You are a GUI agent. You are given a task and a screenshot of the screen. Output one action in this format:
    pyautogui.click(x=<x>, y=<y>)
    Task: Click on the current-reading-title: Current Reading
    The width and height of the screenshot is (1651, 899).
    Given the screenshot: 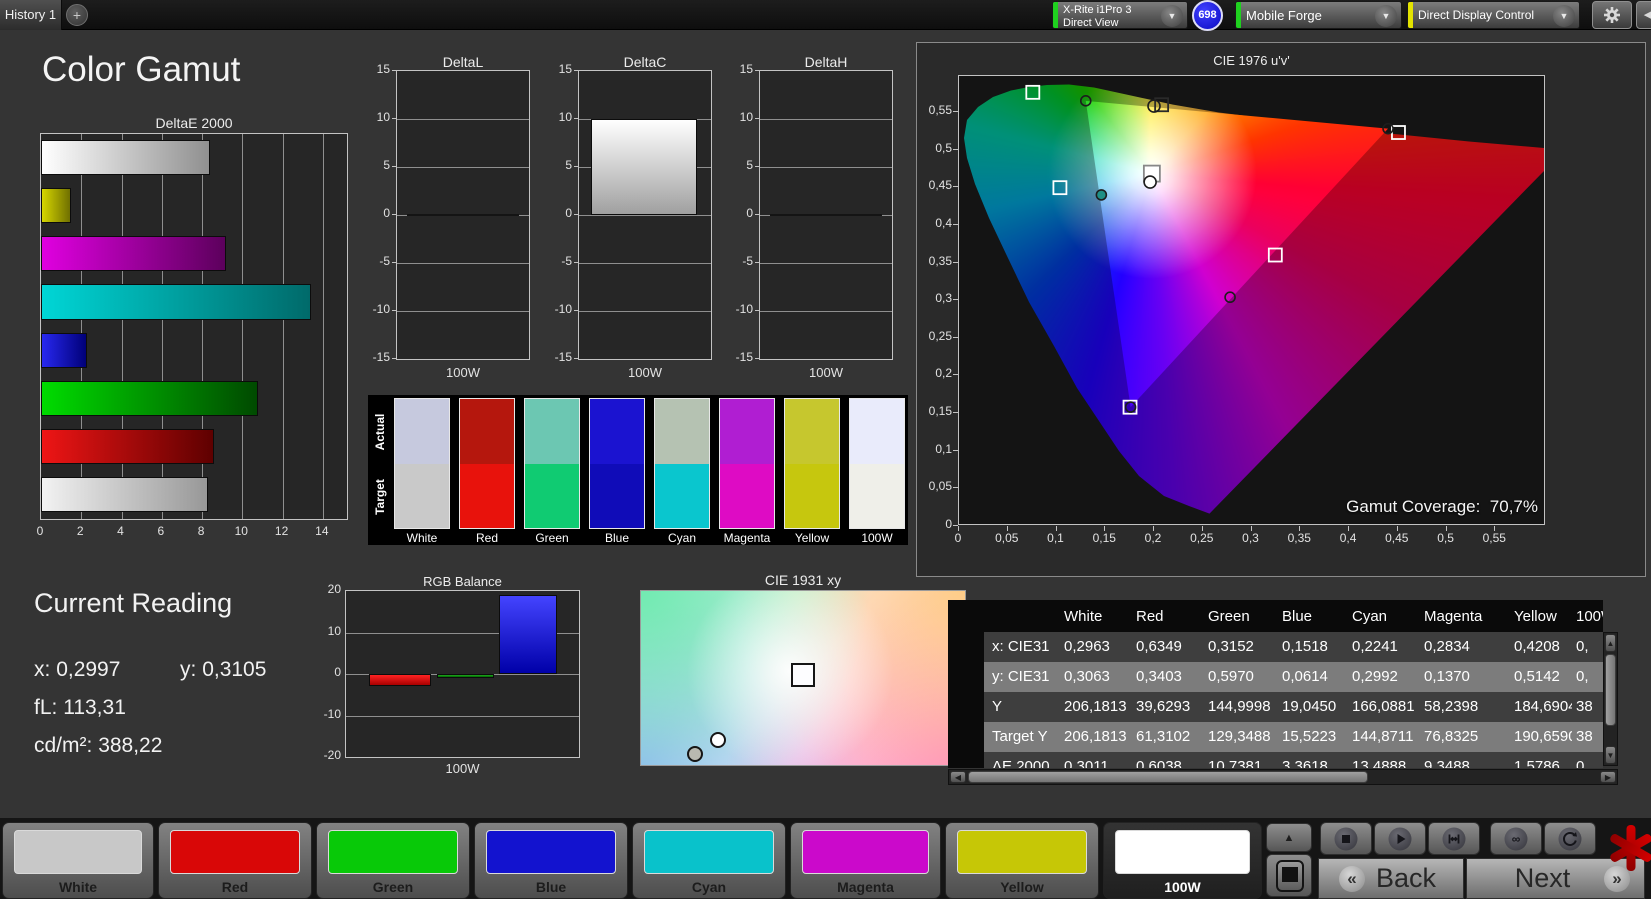 What is the action you would take?
    pyautogui.click(x=133, y=603)
    